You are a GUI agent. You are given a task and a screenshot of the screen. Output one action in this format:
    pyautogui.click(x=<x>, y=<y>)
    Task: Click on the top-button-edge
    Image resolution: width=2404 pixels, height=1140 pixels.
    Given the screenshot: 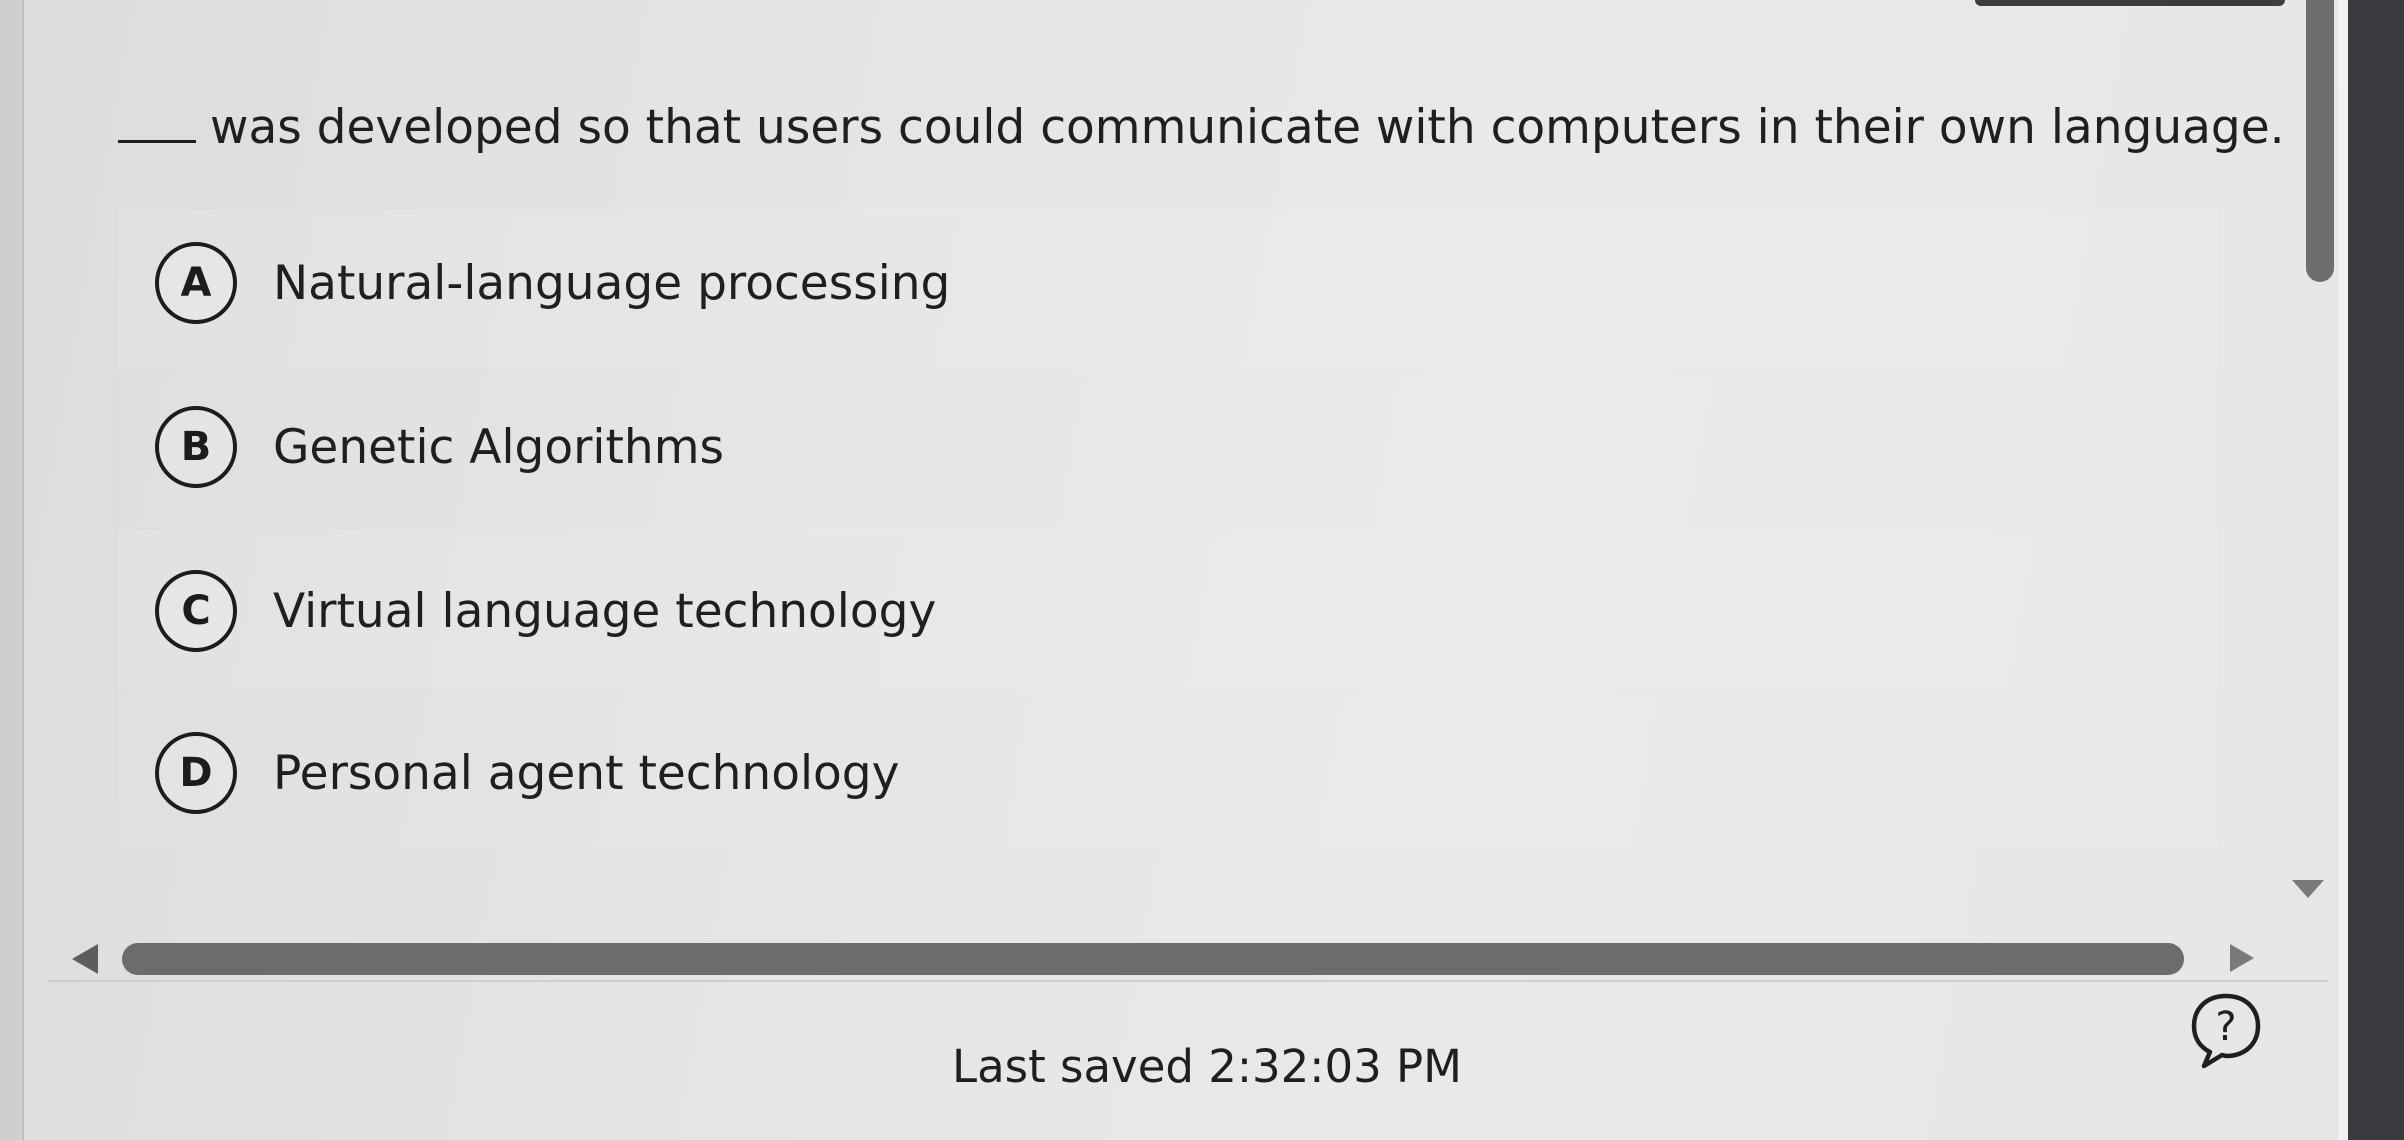 What is the action you would take?
    pyautogui.click(x=2130, y=3)
    